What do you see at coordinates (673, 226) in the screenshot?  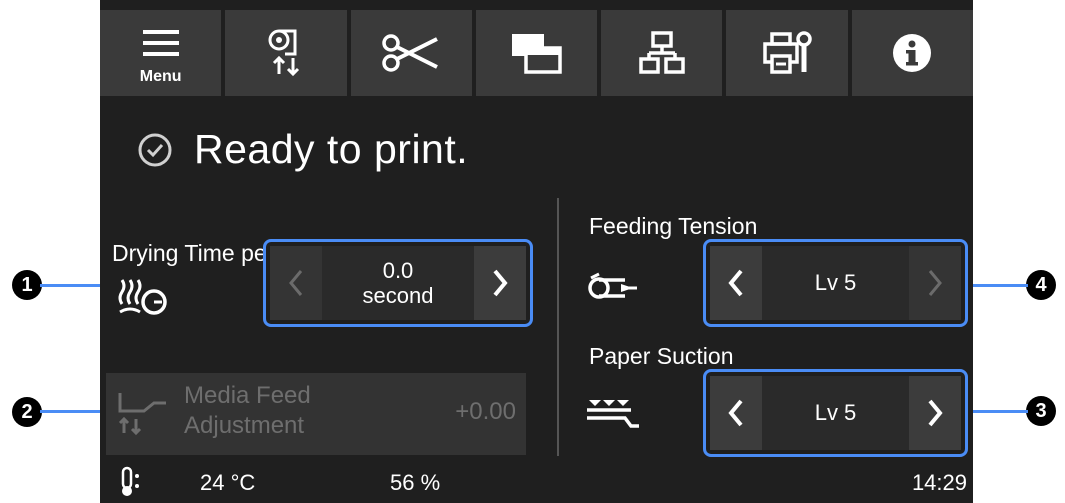 I see `feeding-tension-label: Feeding Tension` at bounding box center [673, 226].